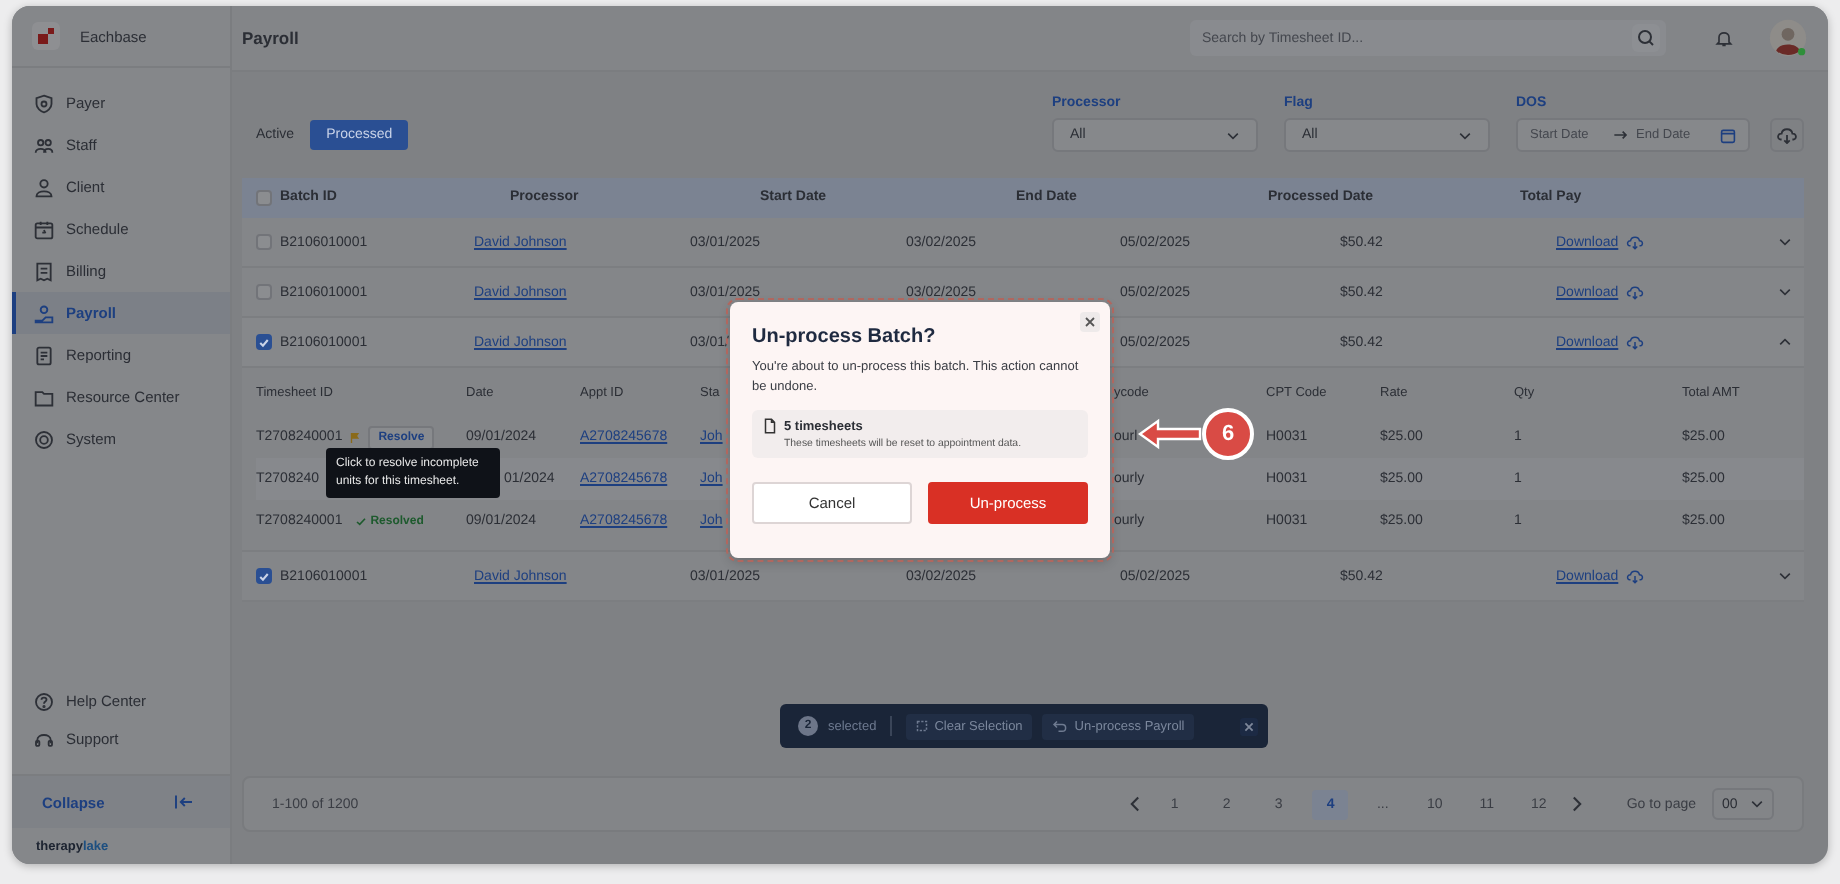 The image size is (1840, 884). I want to click on arrow-right-icon, so click(1621, 135).